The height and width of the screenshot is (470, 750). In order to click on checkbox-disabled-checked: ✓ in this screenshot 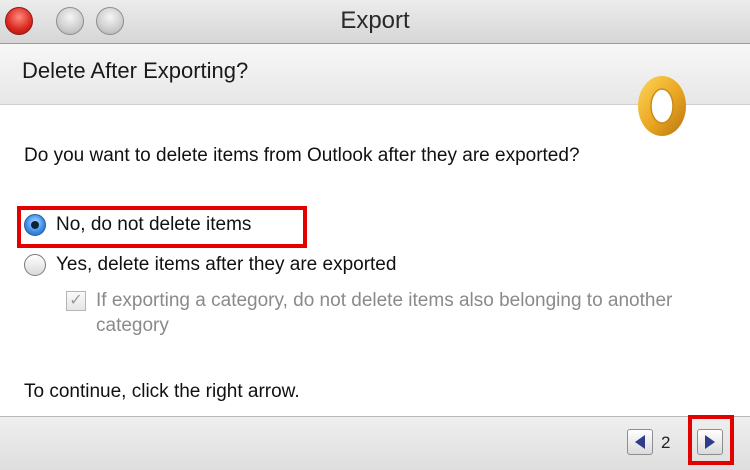, I will do `click(76, 301)`.